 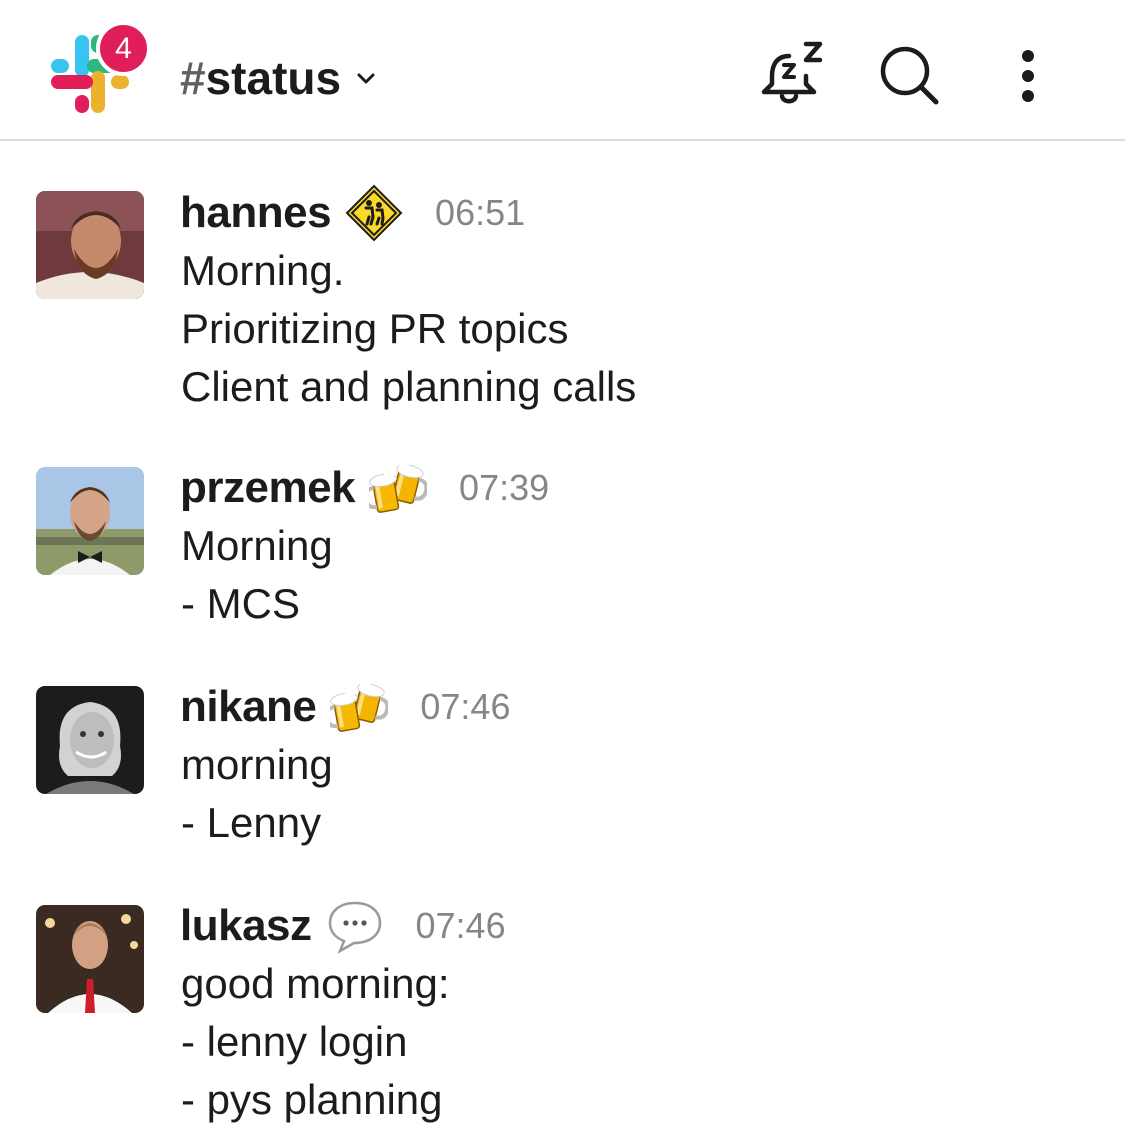 I want to click on author-name: przemek, so click(x=268, y=488).